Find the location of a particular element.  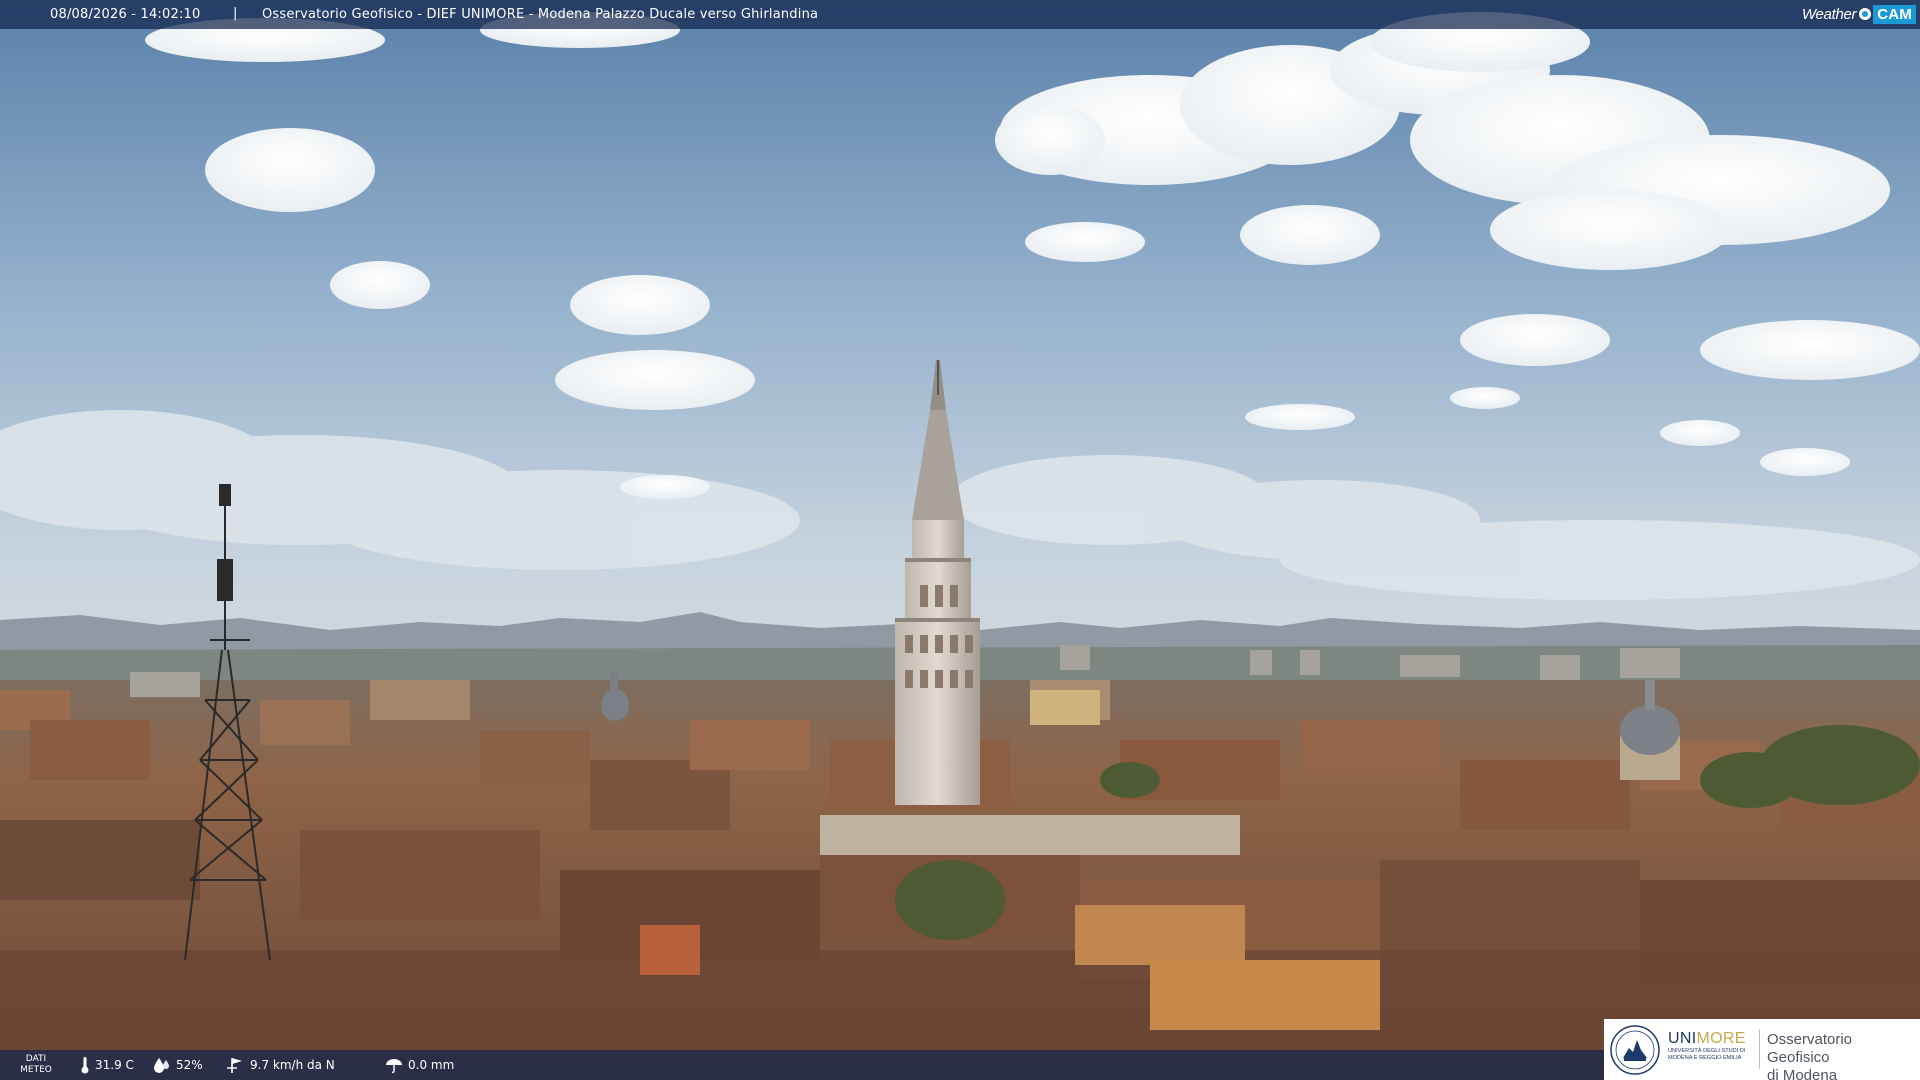

weathercam-logo-weather: Weather is located at coordinates (1829, 14).